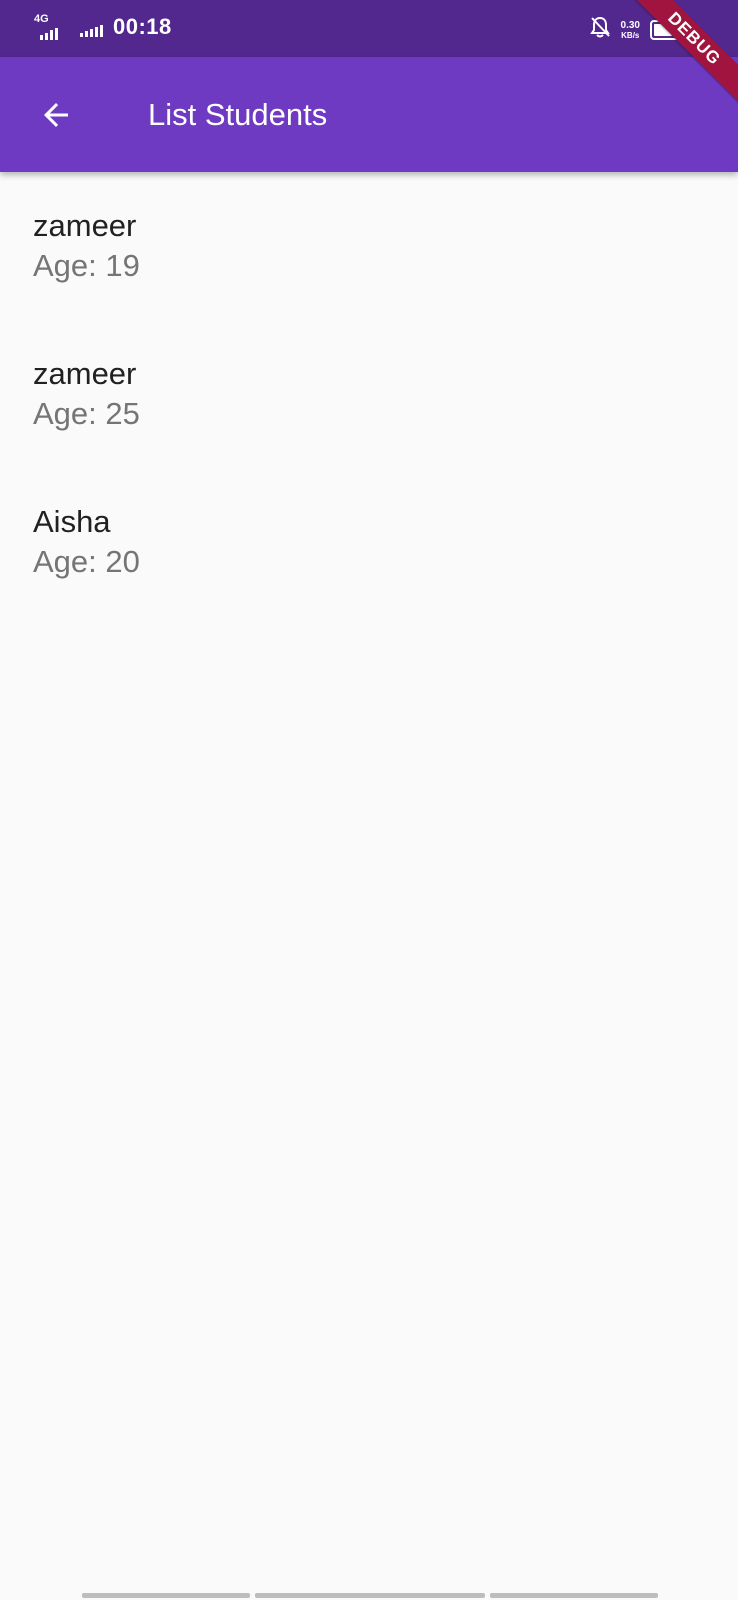 The height and width of the screenshot is (1600, 738). Describe the element at coordinates (86, 413) in the screenshot. I see `student-age: Age: 25` at that location.